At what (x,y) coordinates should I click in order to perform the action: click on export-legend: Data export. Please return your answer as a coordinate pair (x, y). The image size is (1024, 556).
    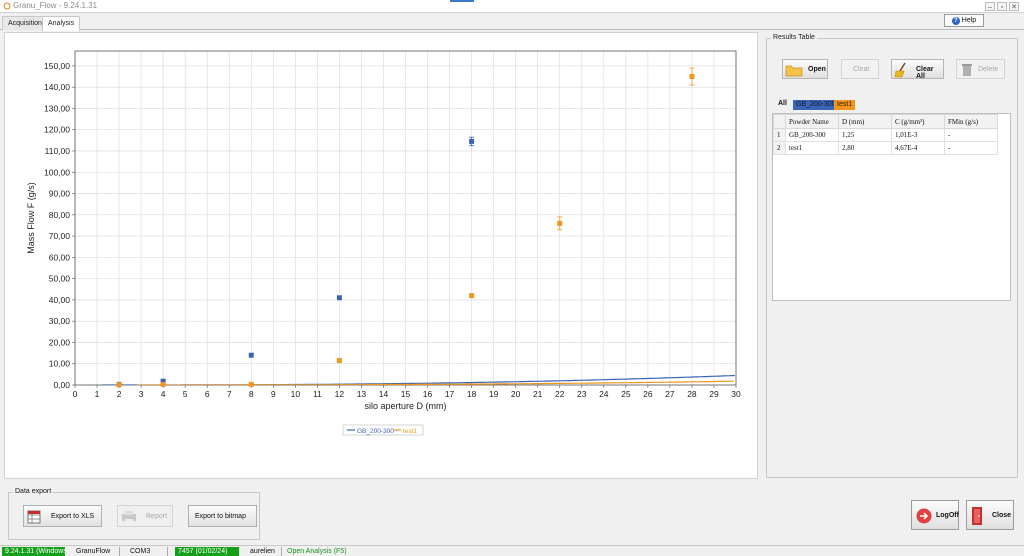
    Looking at the image, I should click on (33, 491).